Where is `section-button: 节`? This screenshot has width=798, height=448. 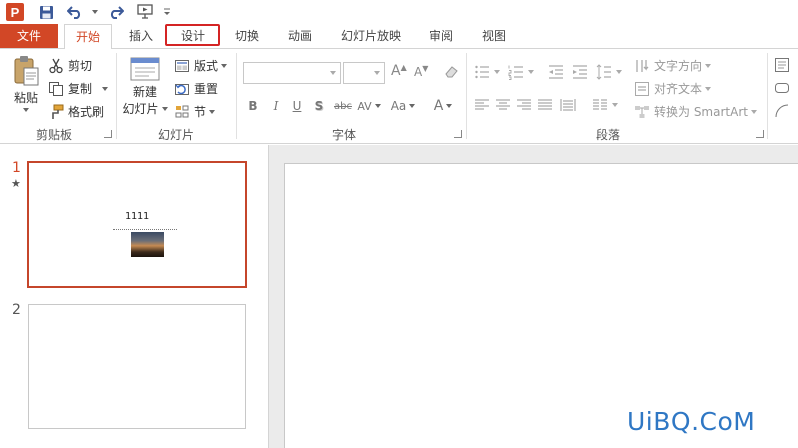
section-button: 节 is located at coordinates (195, 111).